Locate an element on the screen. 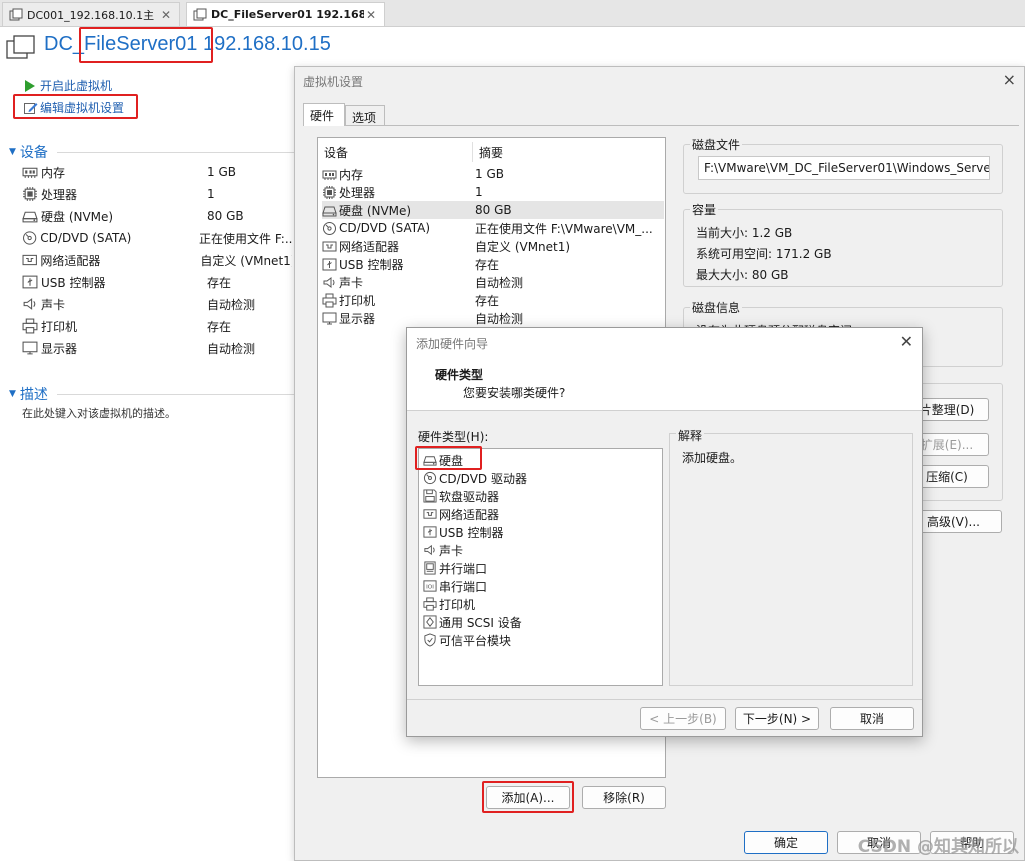 Image resolution: width=1025 pixels, height=861 pixels. device-row: 声卡 自动检测 is located at coordinates (157, 304).